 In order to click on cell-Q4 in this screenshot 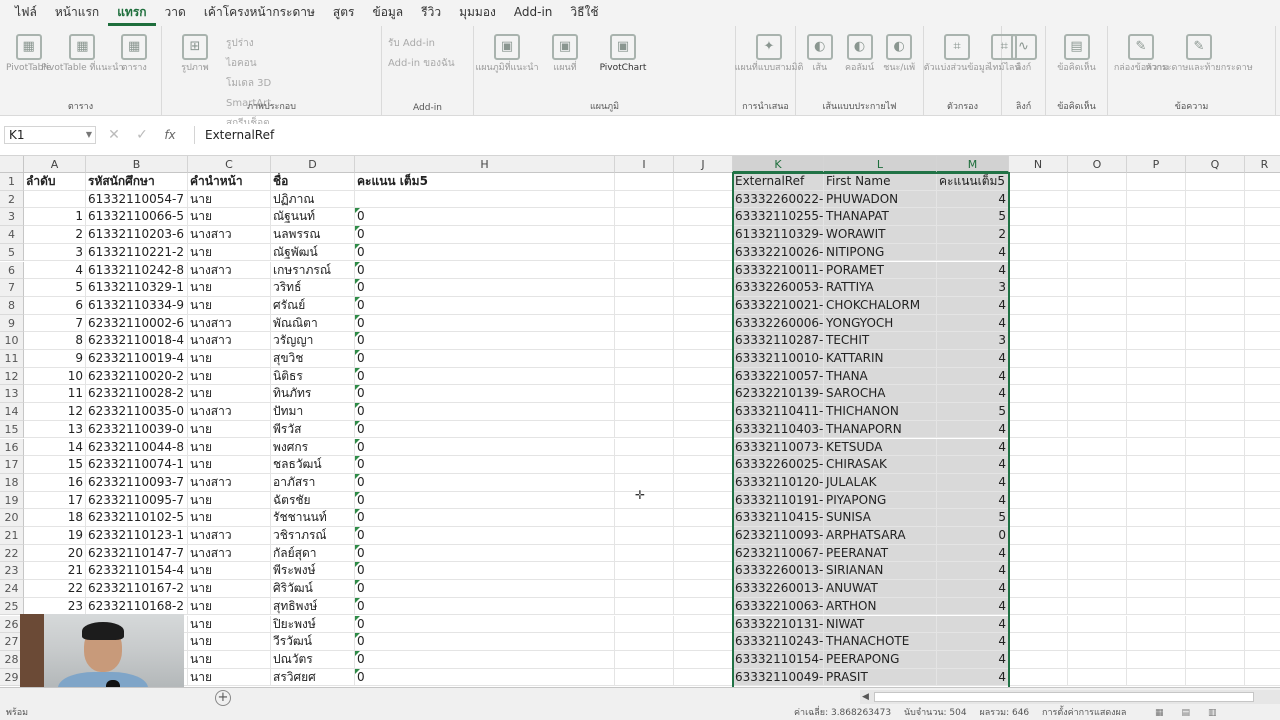, I will do `click(1215, 235)`.